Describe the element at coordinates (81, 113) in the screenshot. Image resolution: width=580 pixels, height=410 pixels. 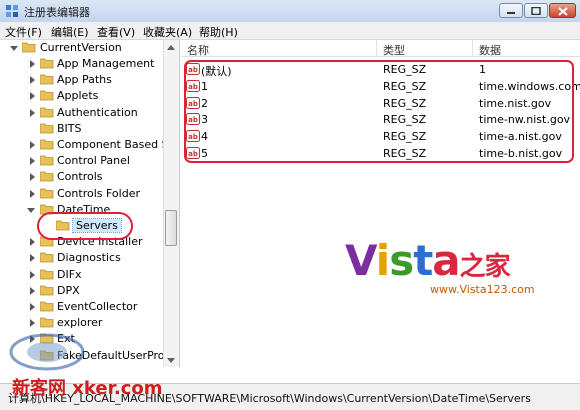
I see `tree-item: Authentication` at that location.